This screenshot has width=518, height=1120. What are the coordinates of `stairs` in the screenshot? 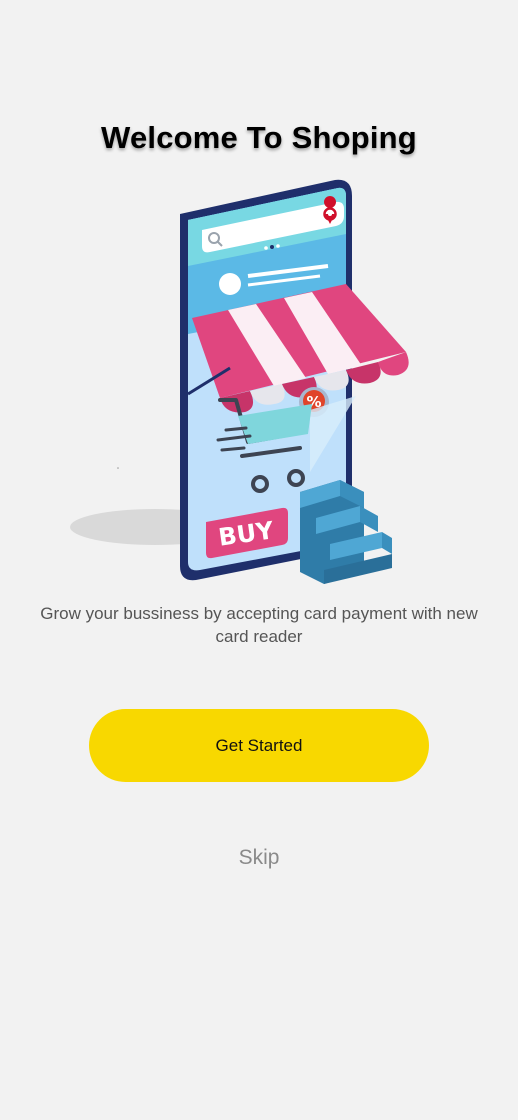 It's located at (346, 532).